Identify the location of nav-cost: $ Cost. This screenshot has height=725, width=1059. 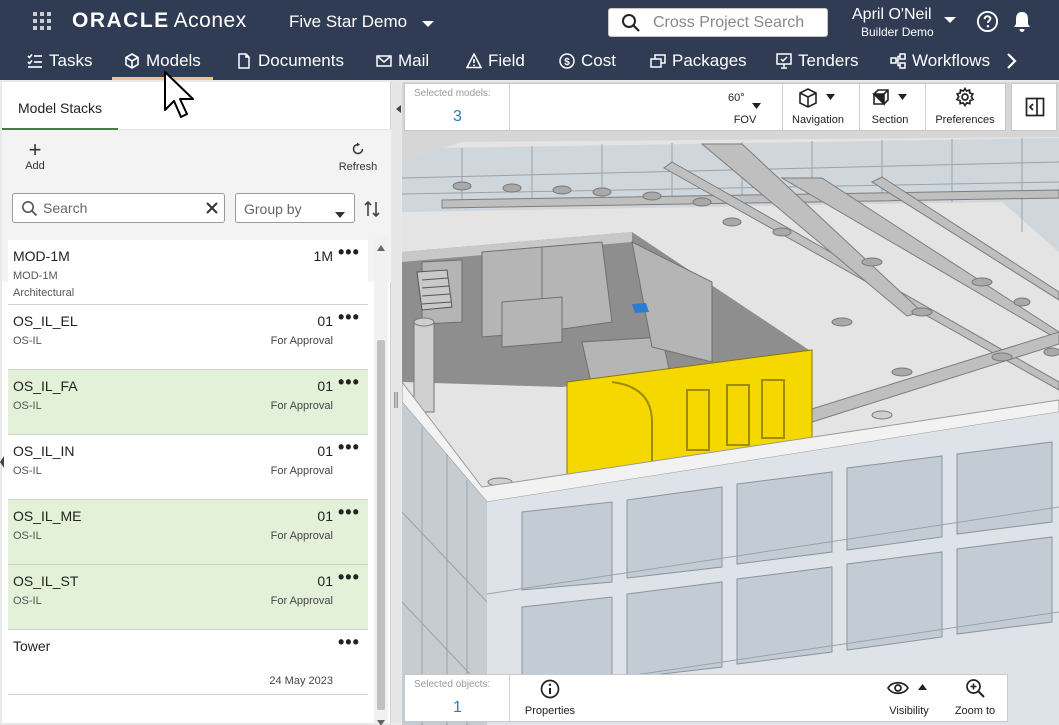
(587, 61).